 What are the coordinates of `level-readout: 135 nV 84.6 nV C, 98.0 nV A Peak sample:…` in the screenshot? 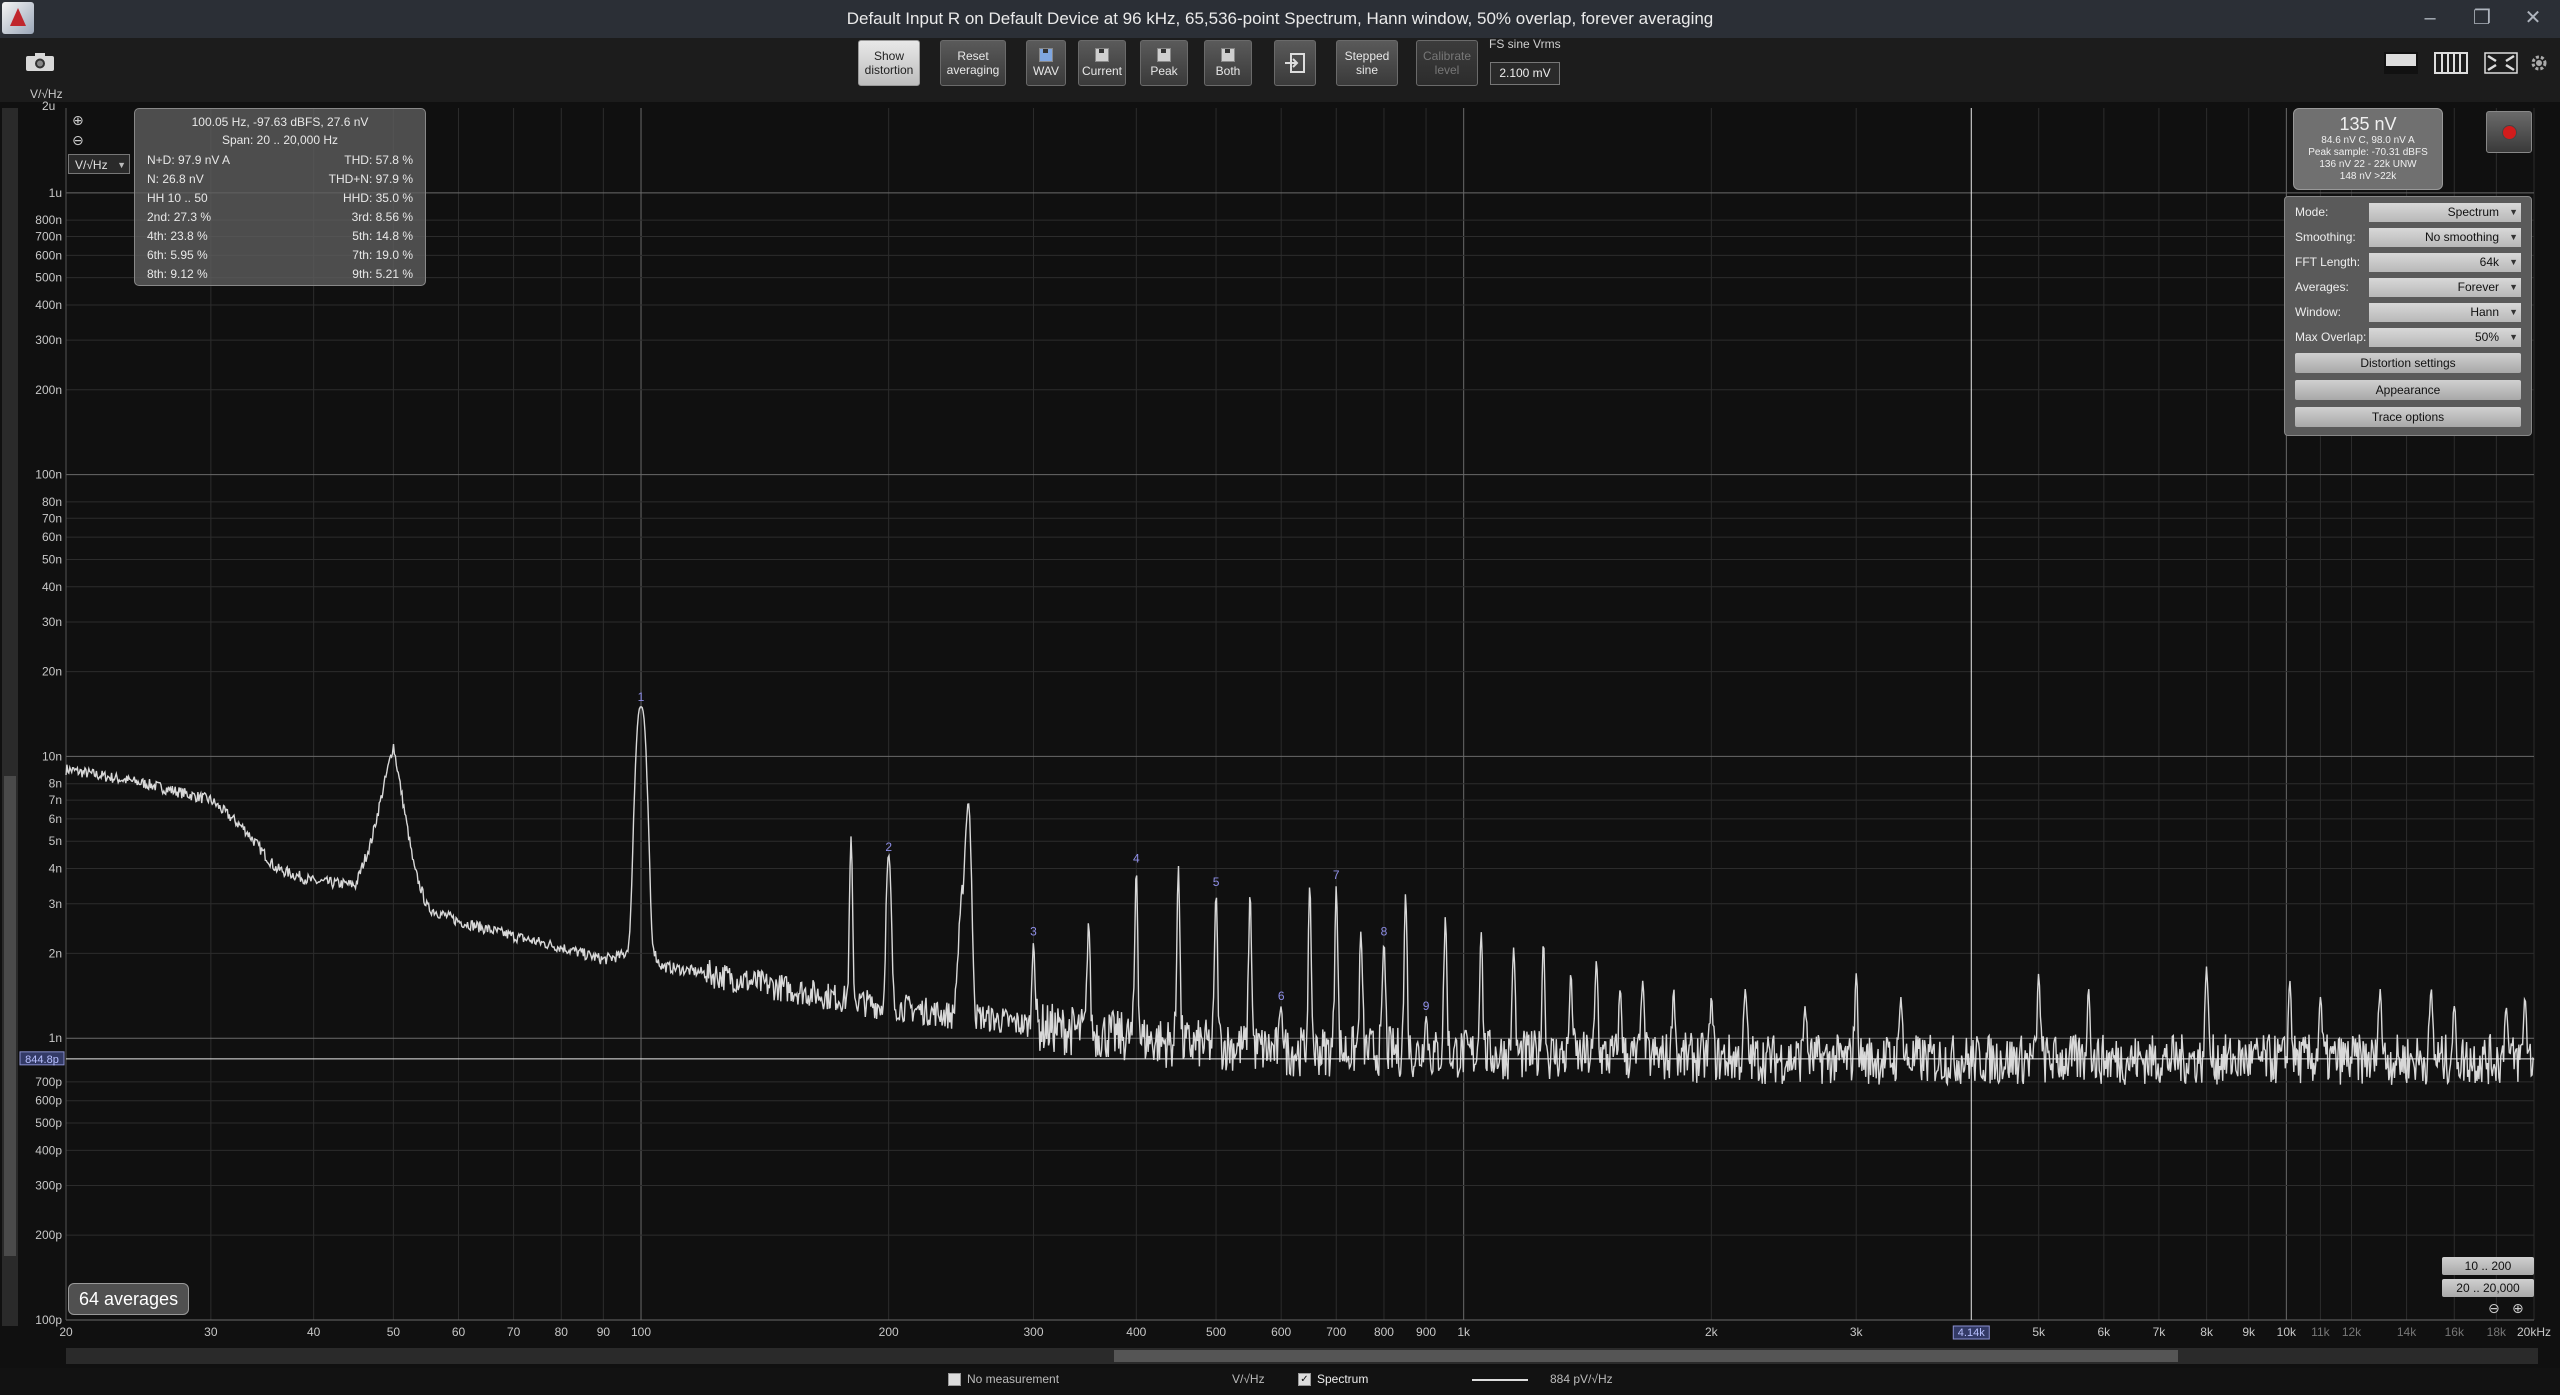 It's located at (2368, 149).